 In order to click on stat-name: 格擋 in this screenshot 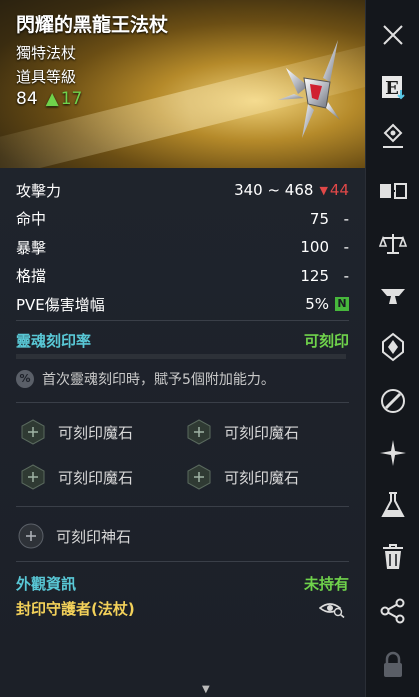, I will do `click(31, 276)`.